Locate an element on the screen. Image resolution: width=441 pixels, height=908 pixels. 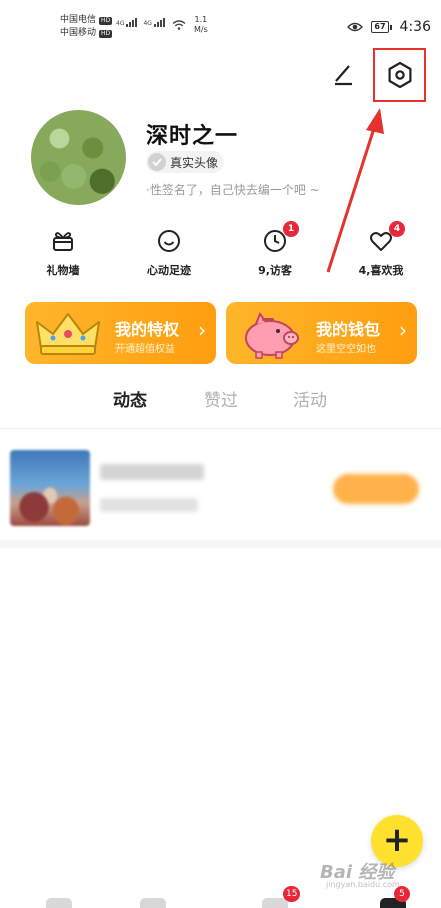
plus-icon: + is located at coordinates (397, 840).